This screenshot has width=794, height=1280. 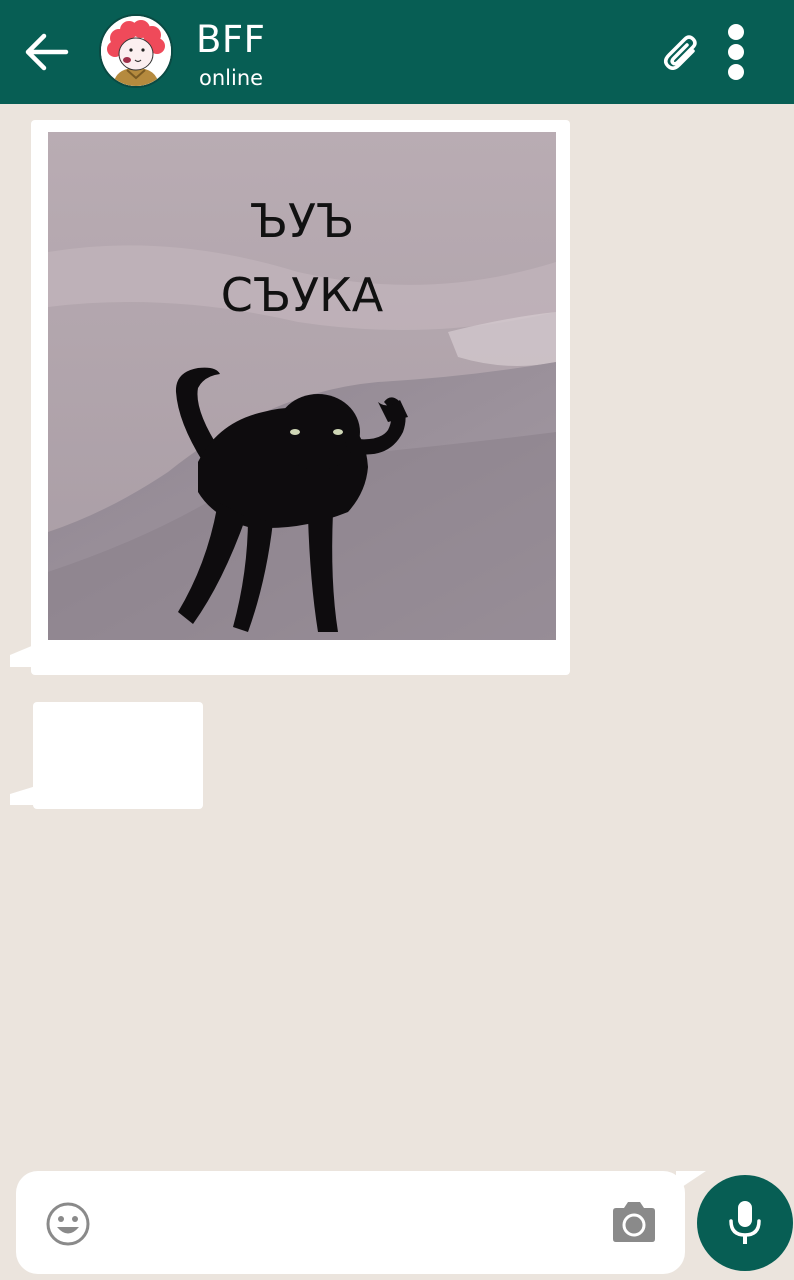 I want to click on arrow-left-icon, so click(x=47, y=52).